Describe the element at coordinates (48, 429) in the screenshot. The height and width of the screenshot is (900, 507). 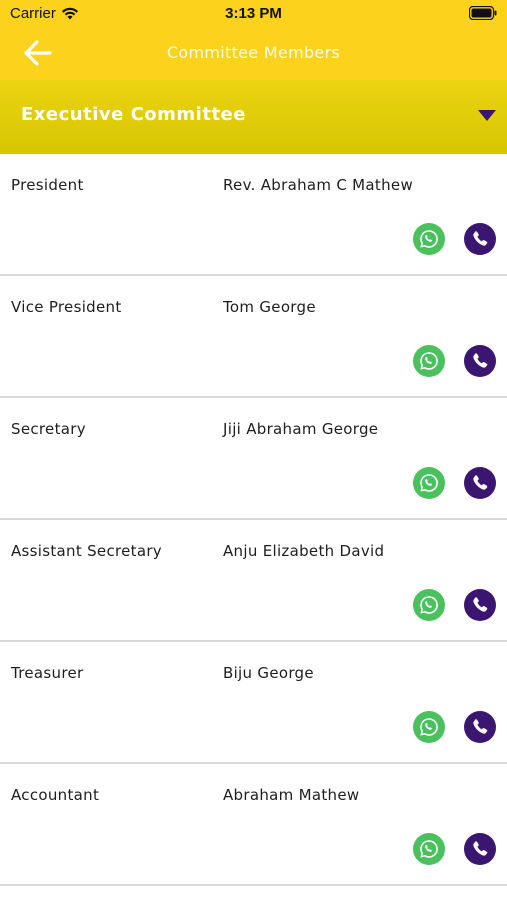
I see `member-role: Secretary` at that location.